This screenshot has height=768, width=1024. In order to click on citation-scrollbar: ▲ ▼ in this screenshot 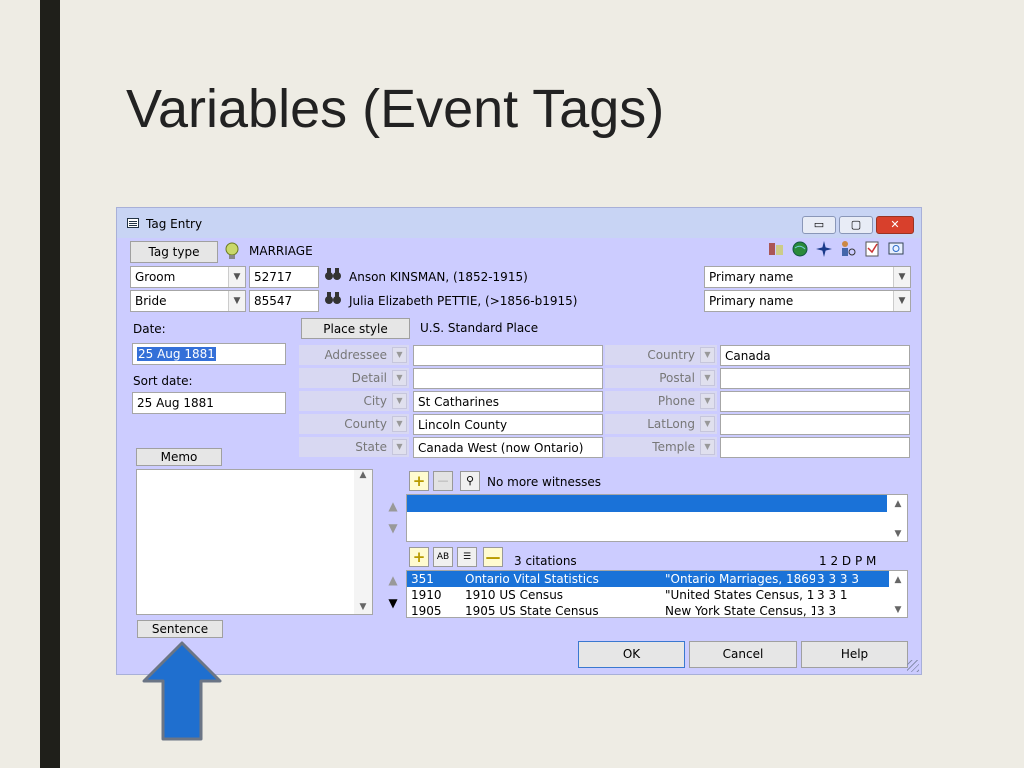, I will do `click(898, 594)`.